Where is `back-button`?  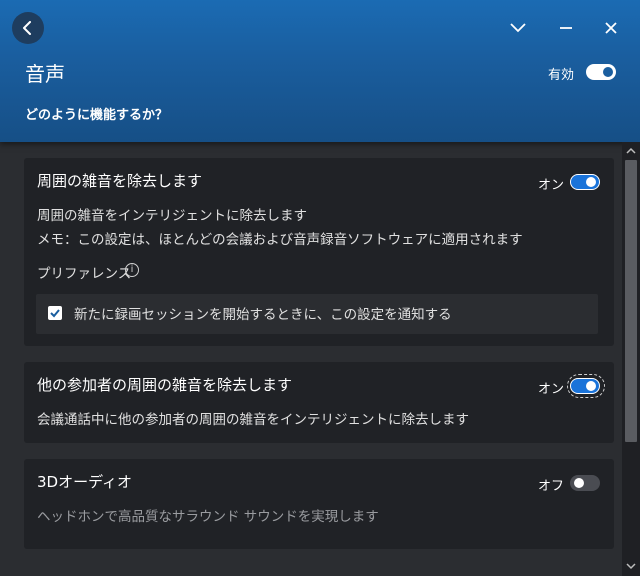
back-button is located at coordinates (28, 28).